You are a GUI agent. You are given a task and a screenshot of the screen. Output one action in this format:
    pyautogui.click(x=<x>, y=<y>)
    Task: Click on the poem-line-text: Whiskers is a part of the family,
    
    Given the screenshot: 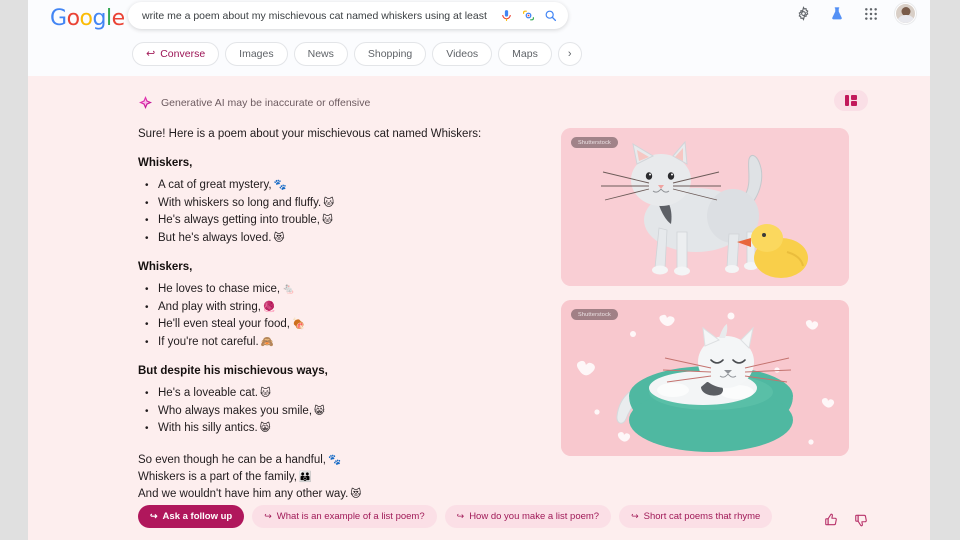 What is the action you would take?
    pyautogui.click(x=217, y=476)
    